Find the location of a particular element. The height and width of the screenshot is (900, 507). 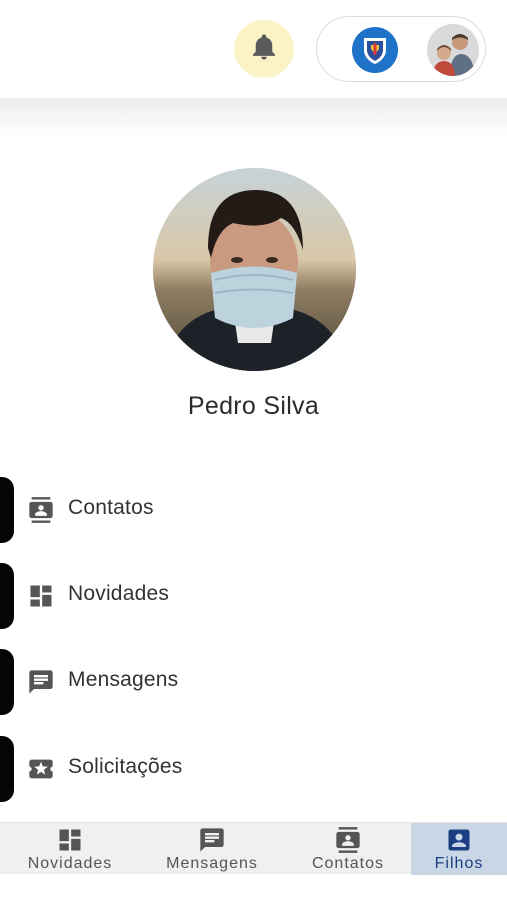

nav-tab-label: Filhos is located at coordinates (459, 863).